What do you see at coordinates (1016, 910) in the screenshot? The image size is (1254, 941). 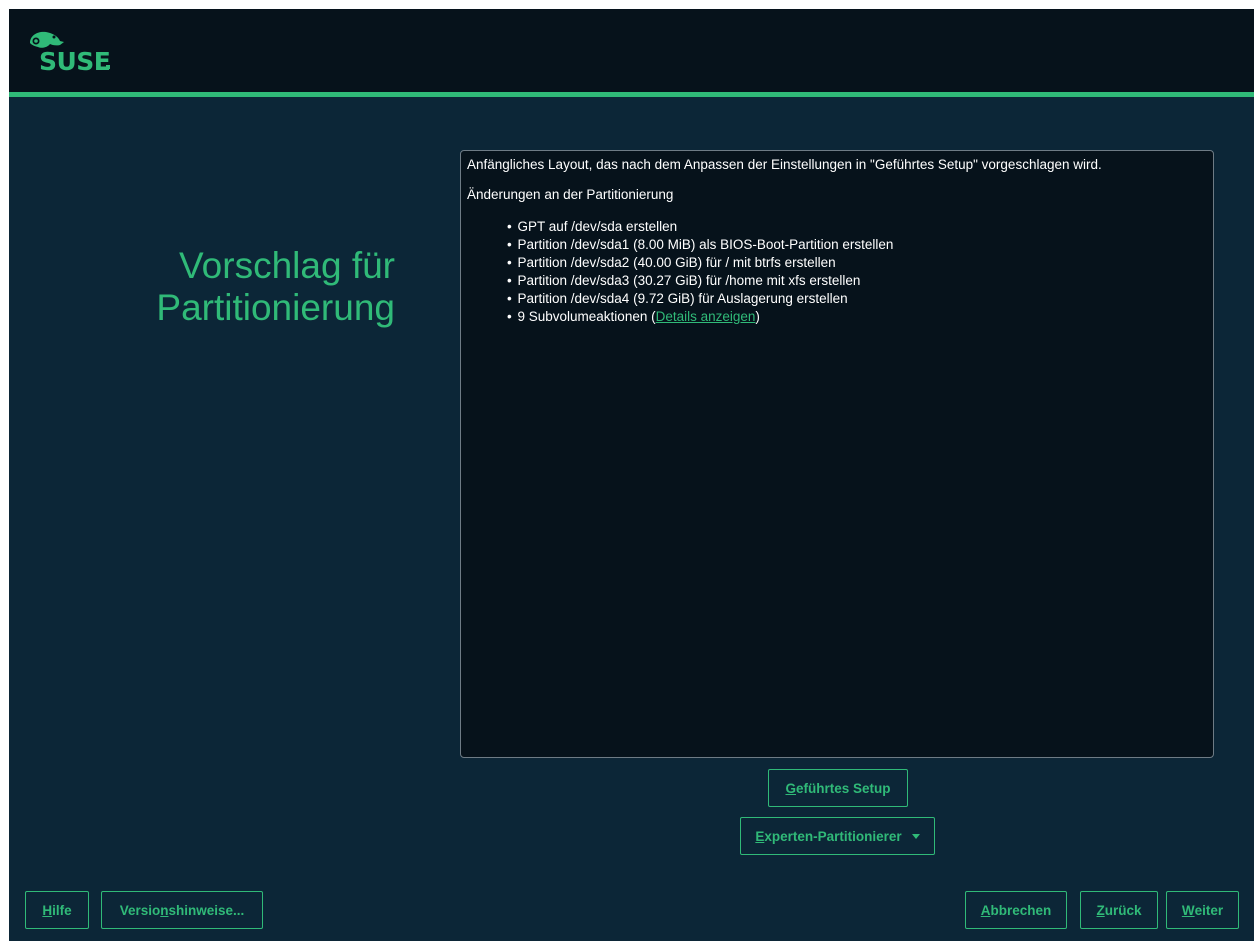 I see `abort-button: Abbrechen` at bounding box center [1016, 910].